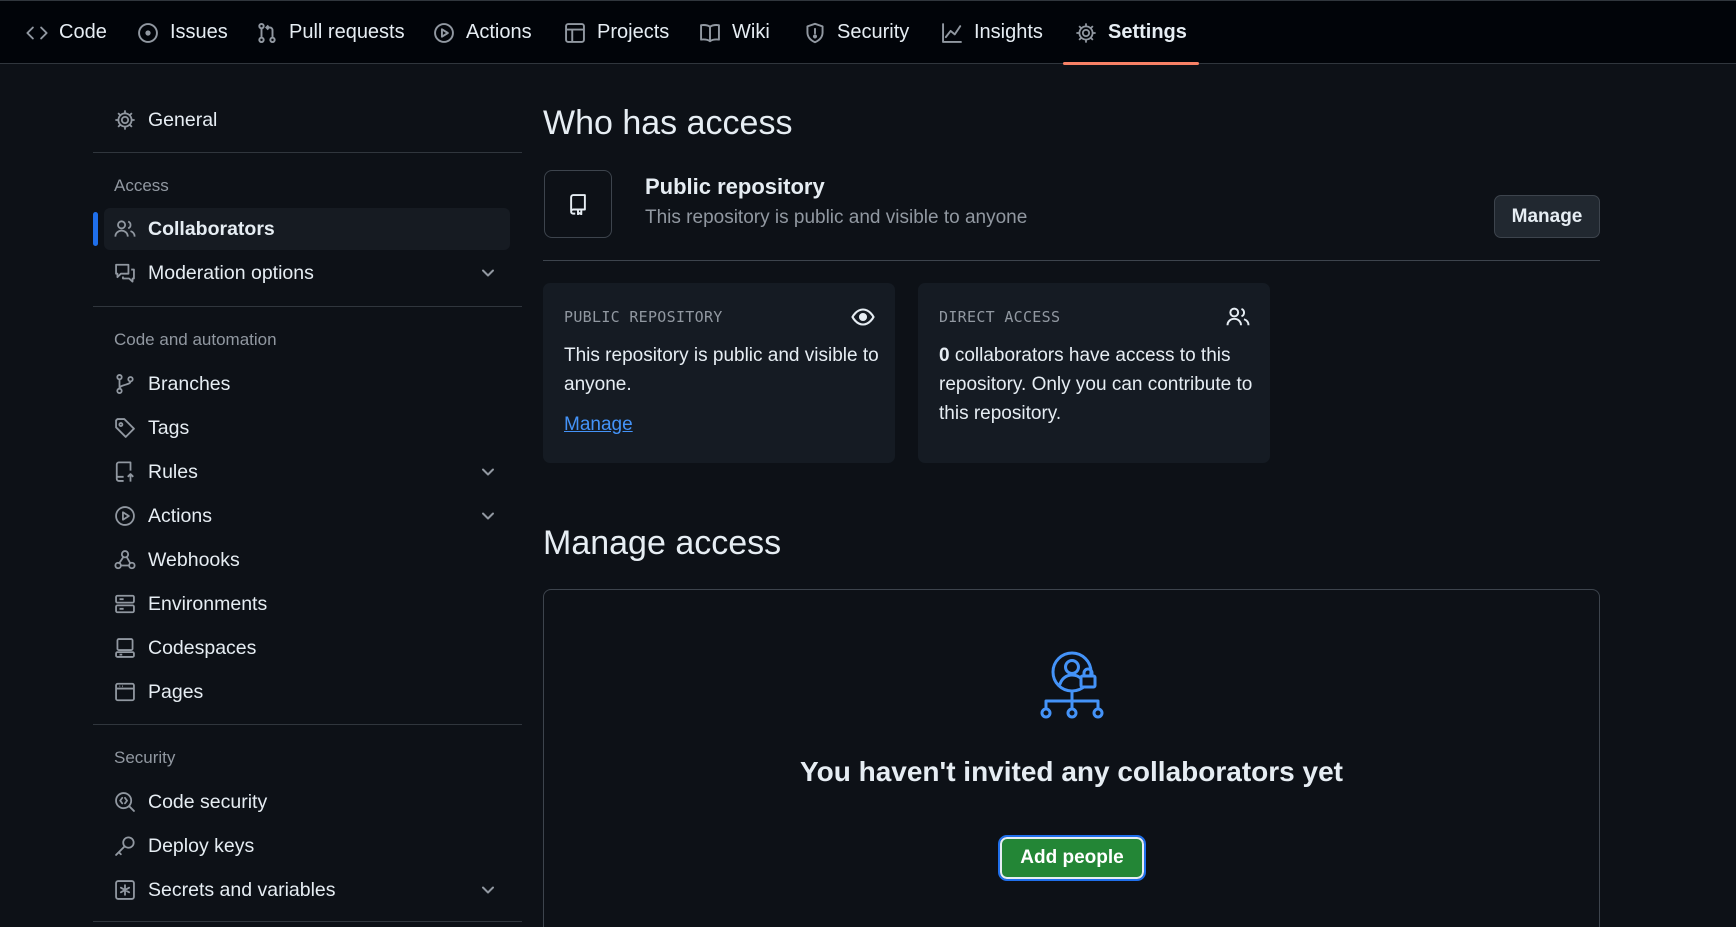  What do you see at coordinates (815, 32) in the screenshot?
I see `shield-icon` at bounding box center [815, 32].